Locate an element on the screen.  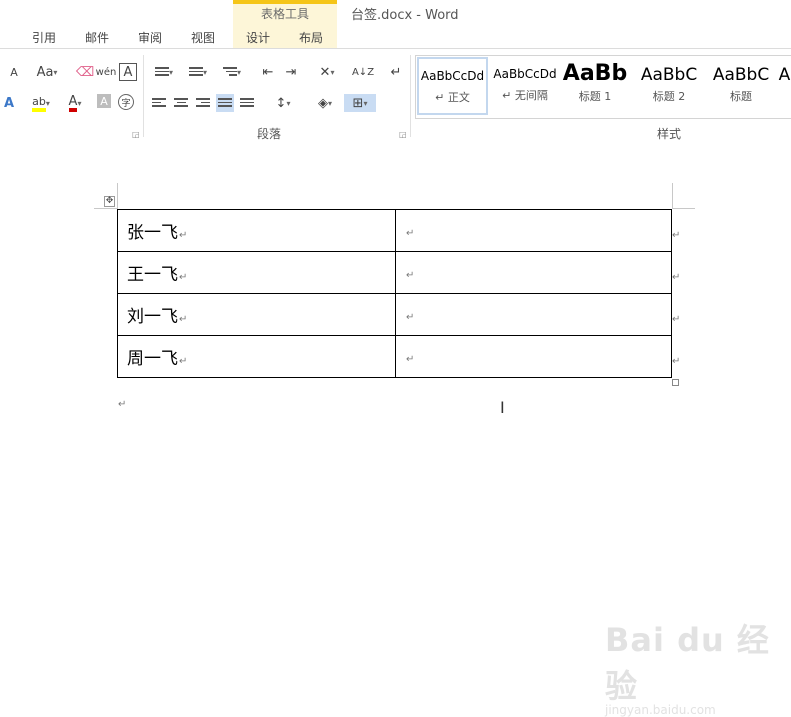
tab-review: 审阅 is located at coordinates (150, 37).